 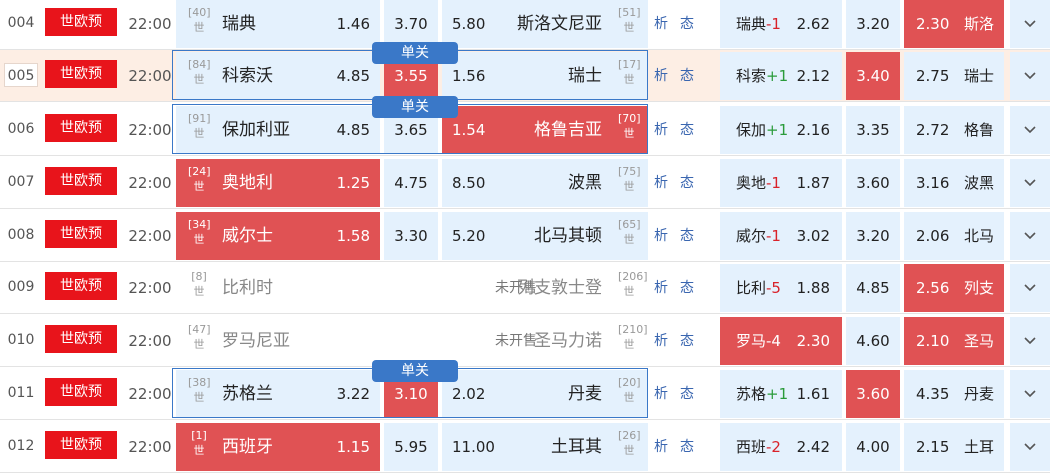 What do you see at coordinates (411, 24) in the screenshot?
I see `draw-odds-cell: 3.70` at bounding box center [411, 24].